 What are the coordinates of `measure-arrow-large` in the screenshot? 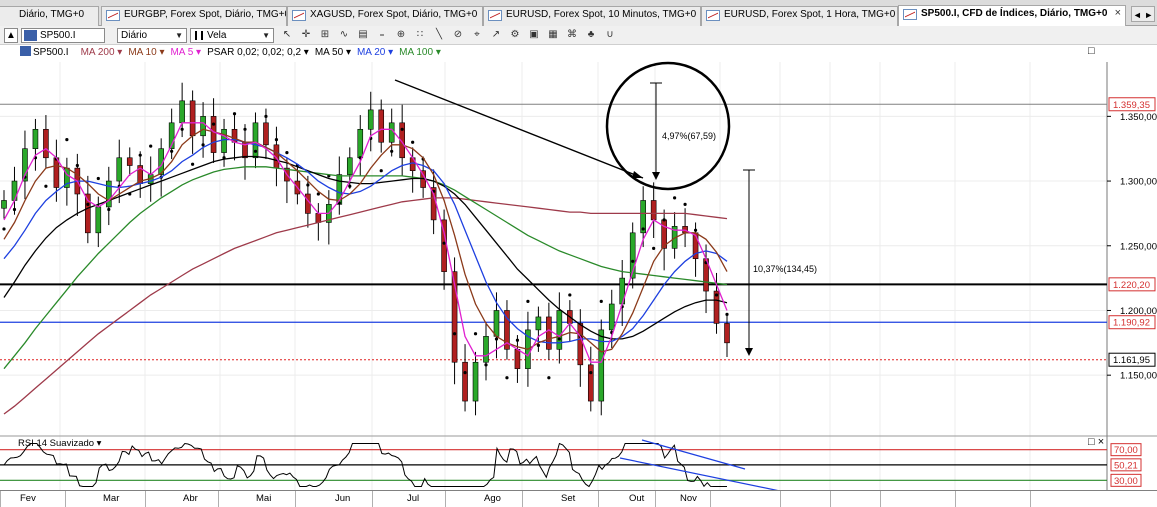 It's located at (749, 352).